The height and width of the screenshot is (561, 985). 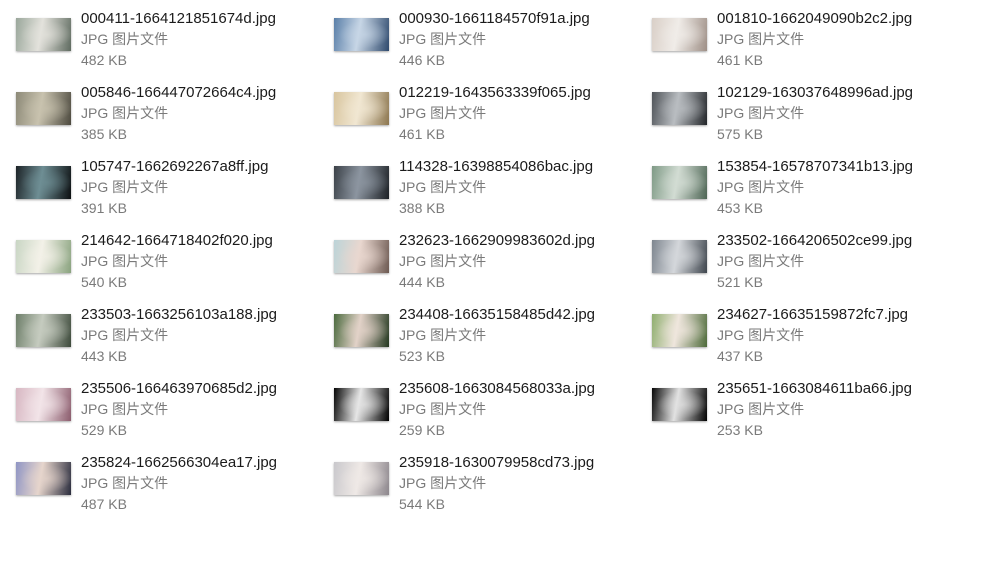 What do you see at coordinates (497, 388) in the screenshot?
I see `file-name: 235608-1663084568033a.jpg` at bounding box center [497, 388].